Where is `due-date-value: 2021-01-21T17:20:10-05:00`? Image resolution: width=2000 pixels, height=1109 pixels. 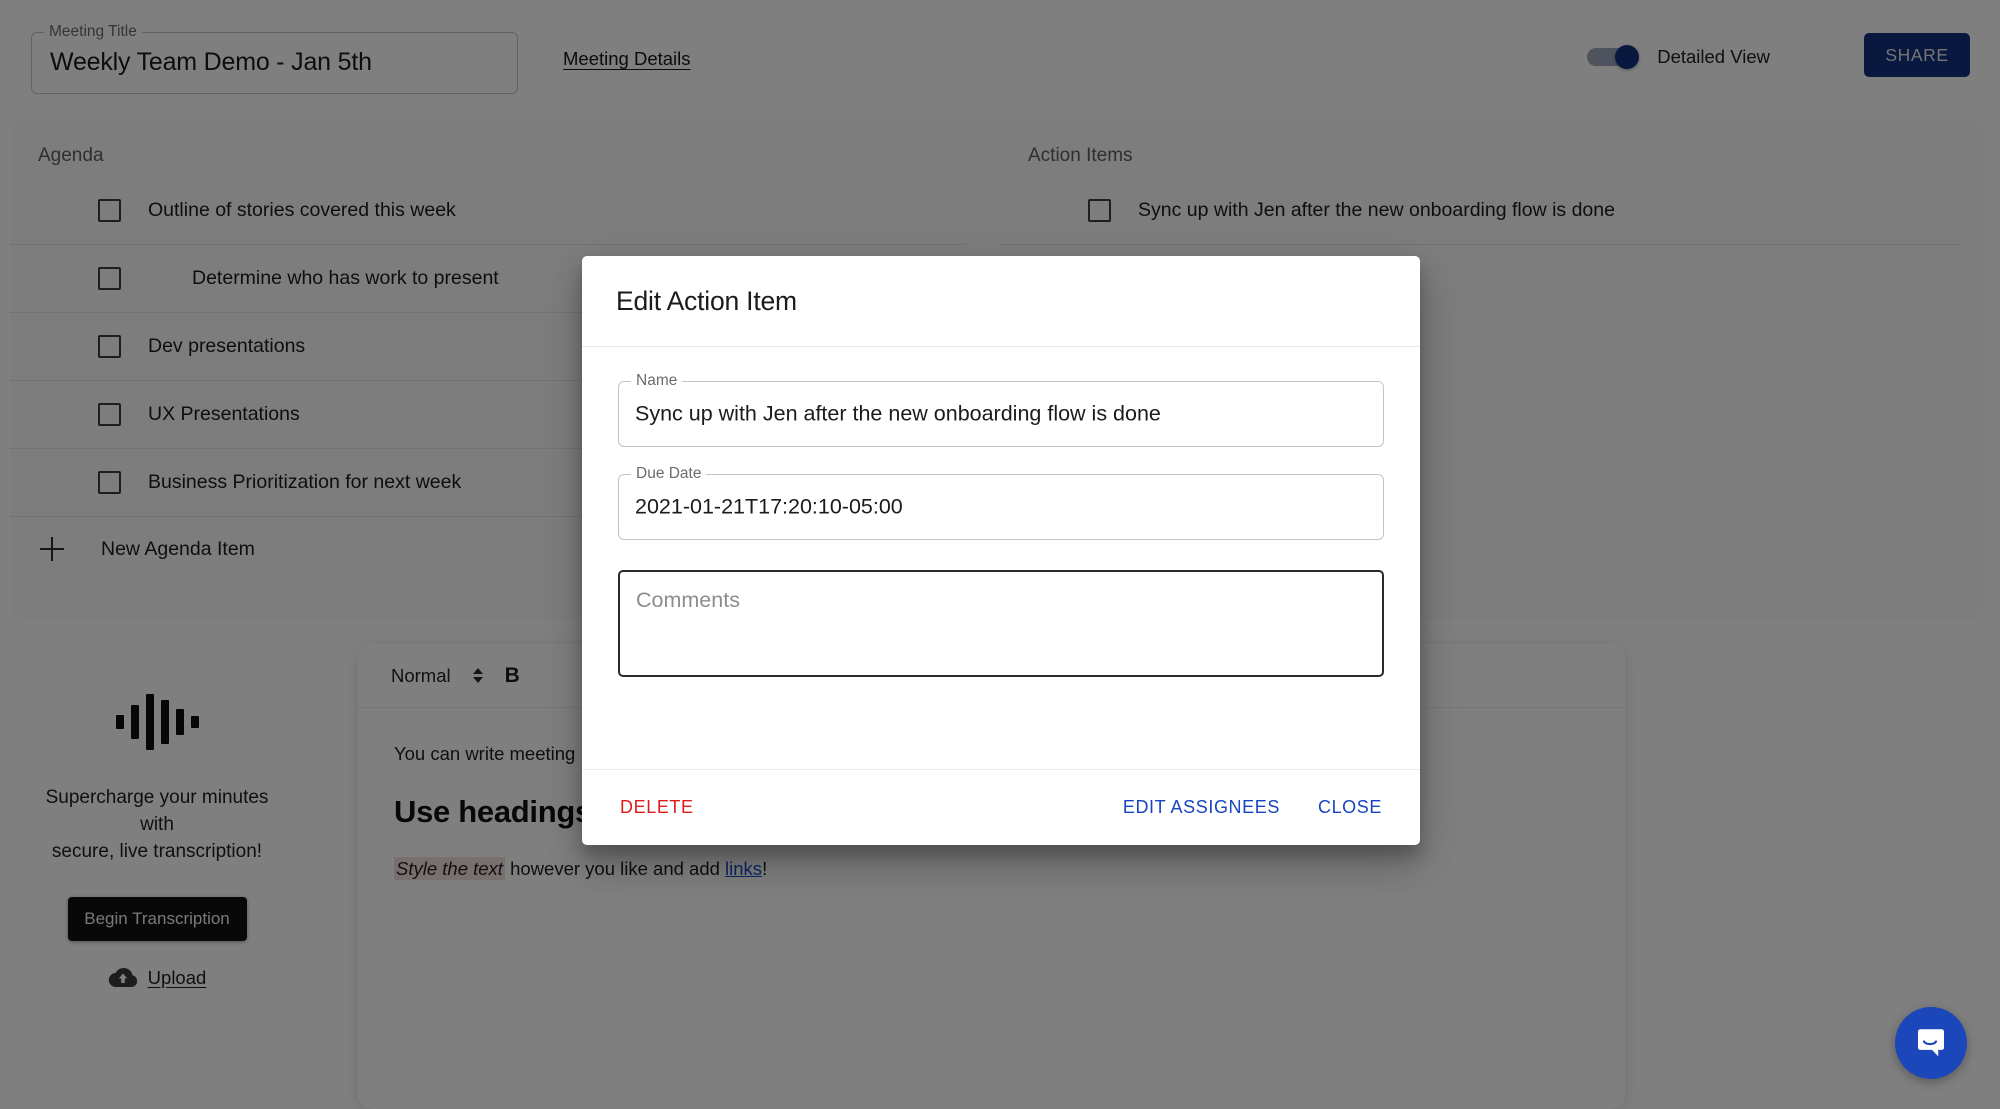 due-date-value: 2021-01-21T17:20:10-05:00 is located at coordinates (769, 506).